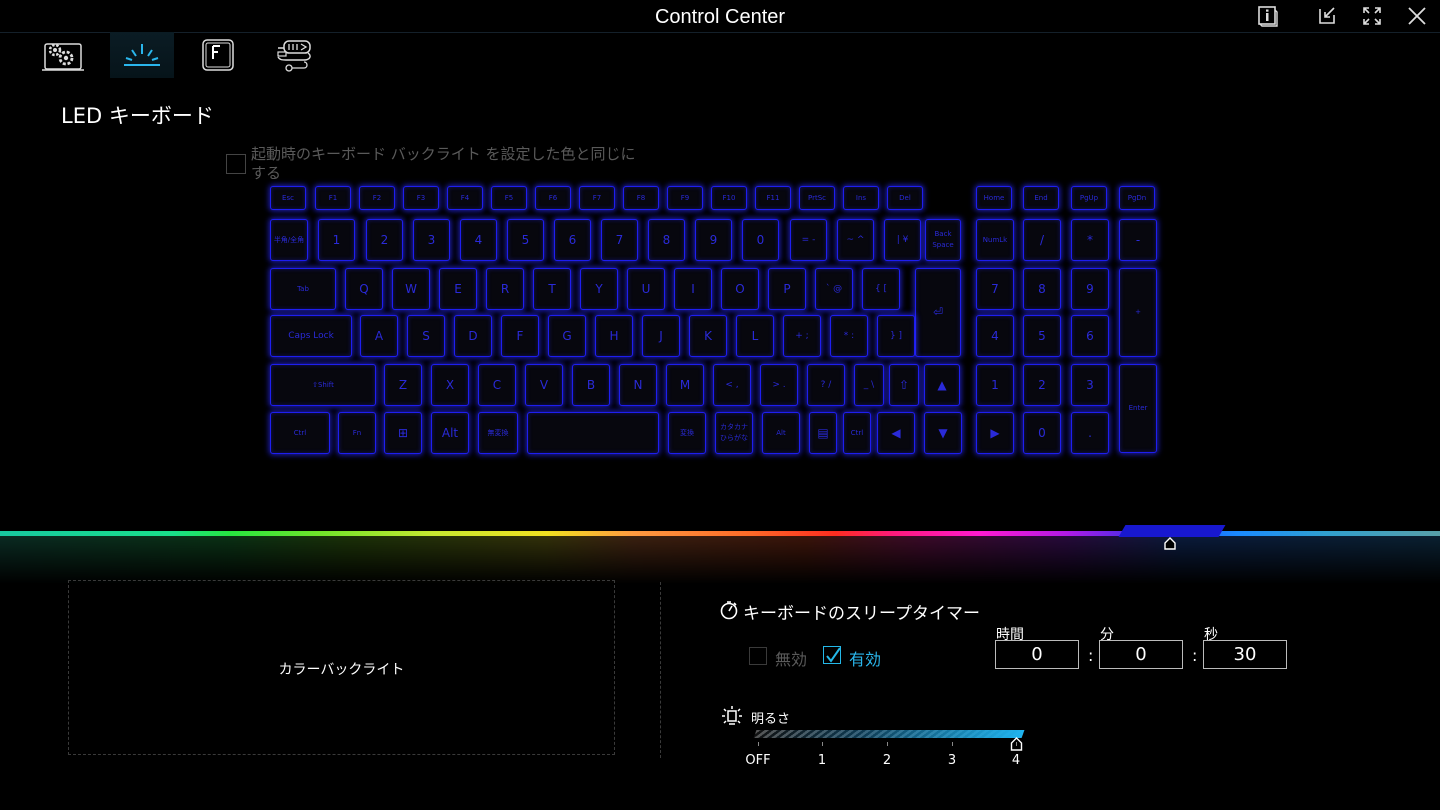 The height and width of the screenshot is (810, 1440). Describe the element at coordinates (311, 336) in the screenshot. I see `keyboard-key: Caps Lock` at that location.